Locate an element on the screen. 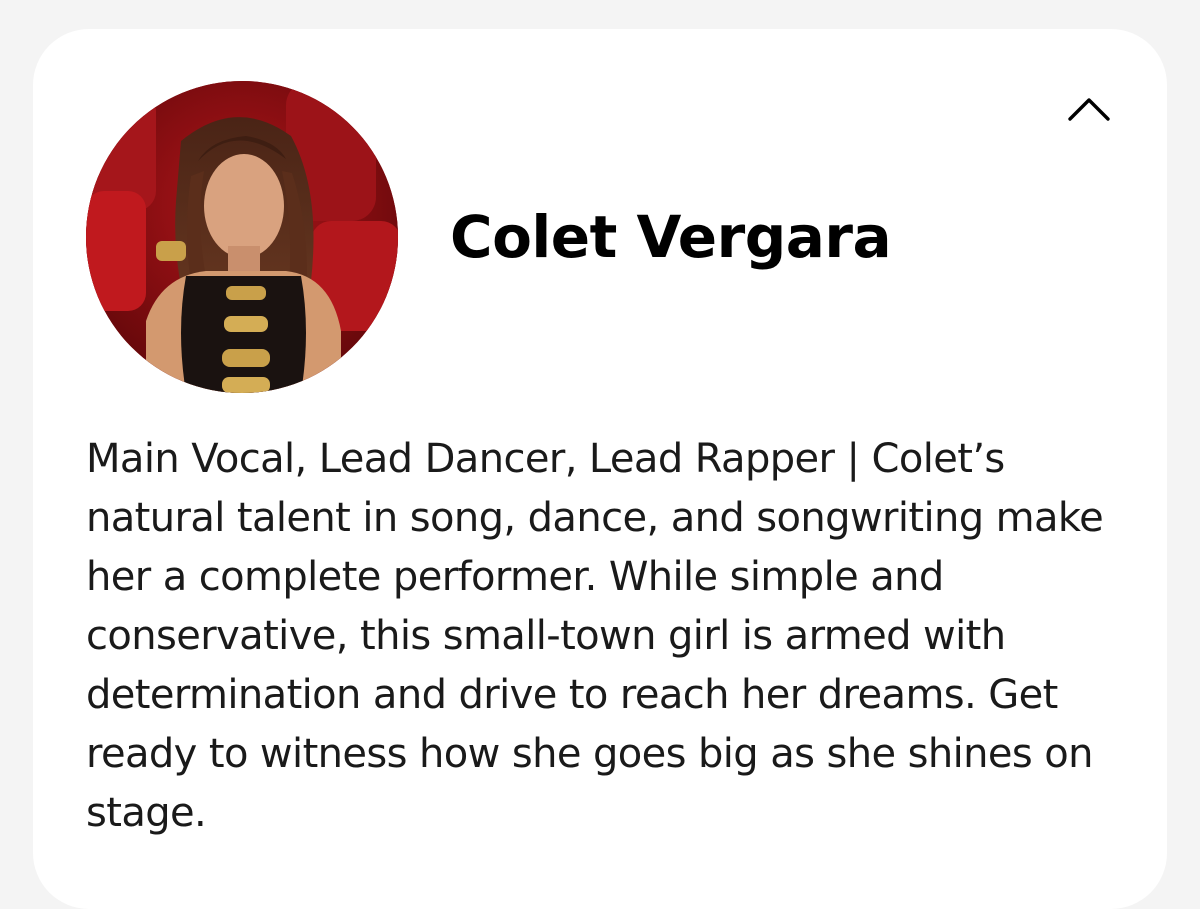 The image size is (1200, 909). avatar-image is located at coordinates (242, 237).